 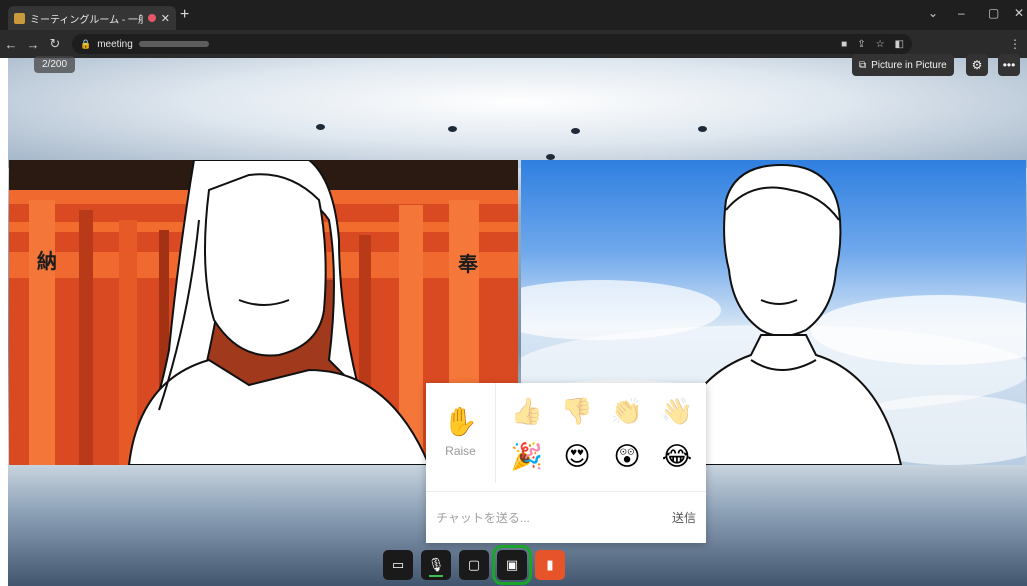 I want to click on camera-button: ▭, so click(x=398, y=565).